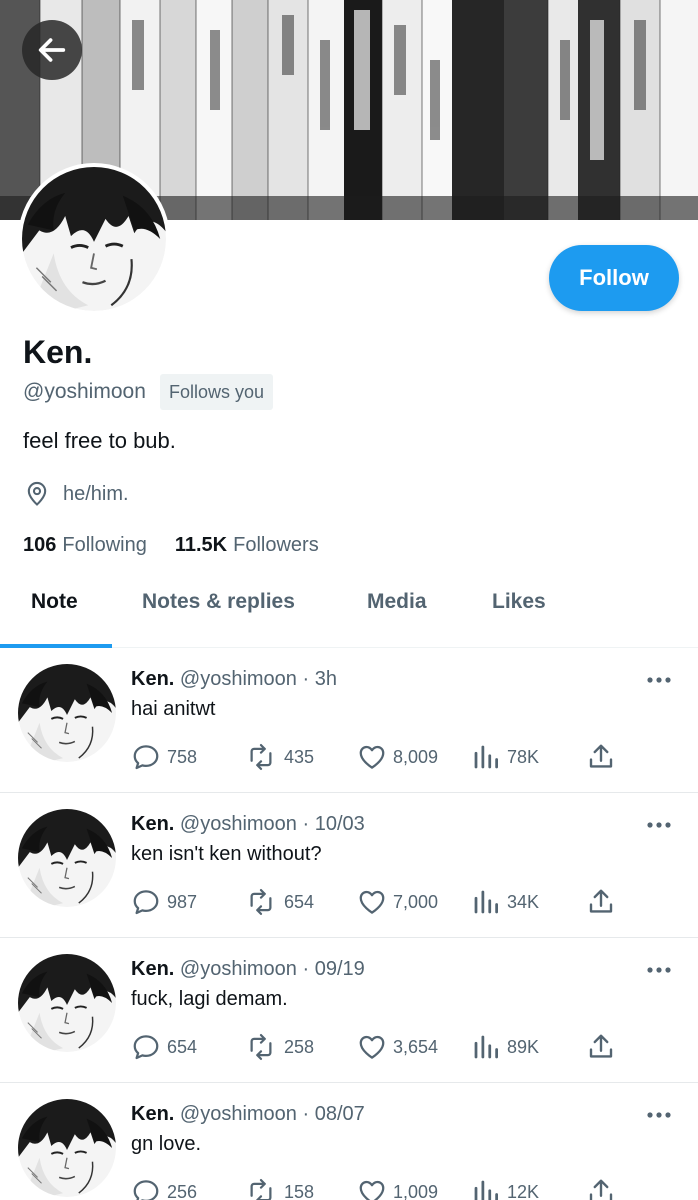 The width and height of the screenshot is (698, 1200). What do you see at coordinates (276, 545) in the screenshot?
I see `followers-label: Followers` at bounding box center [276, 545].